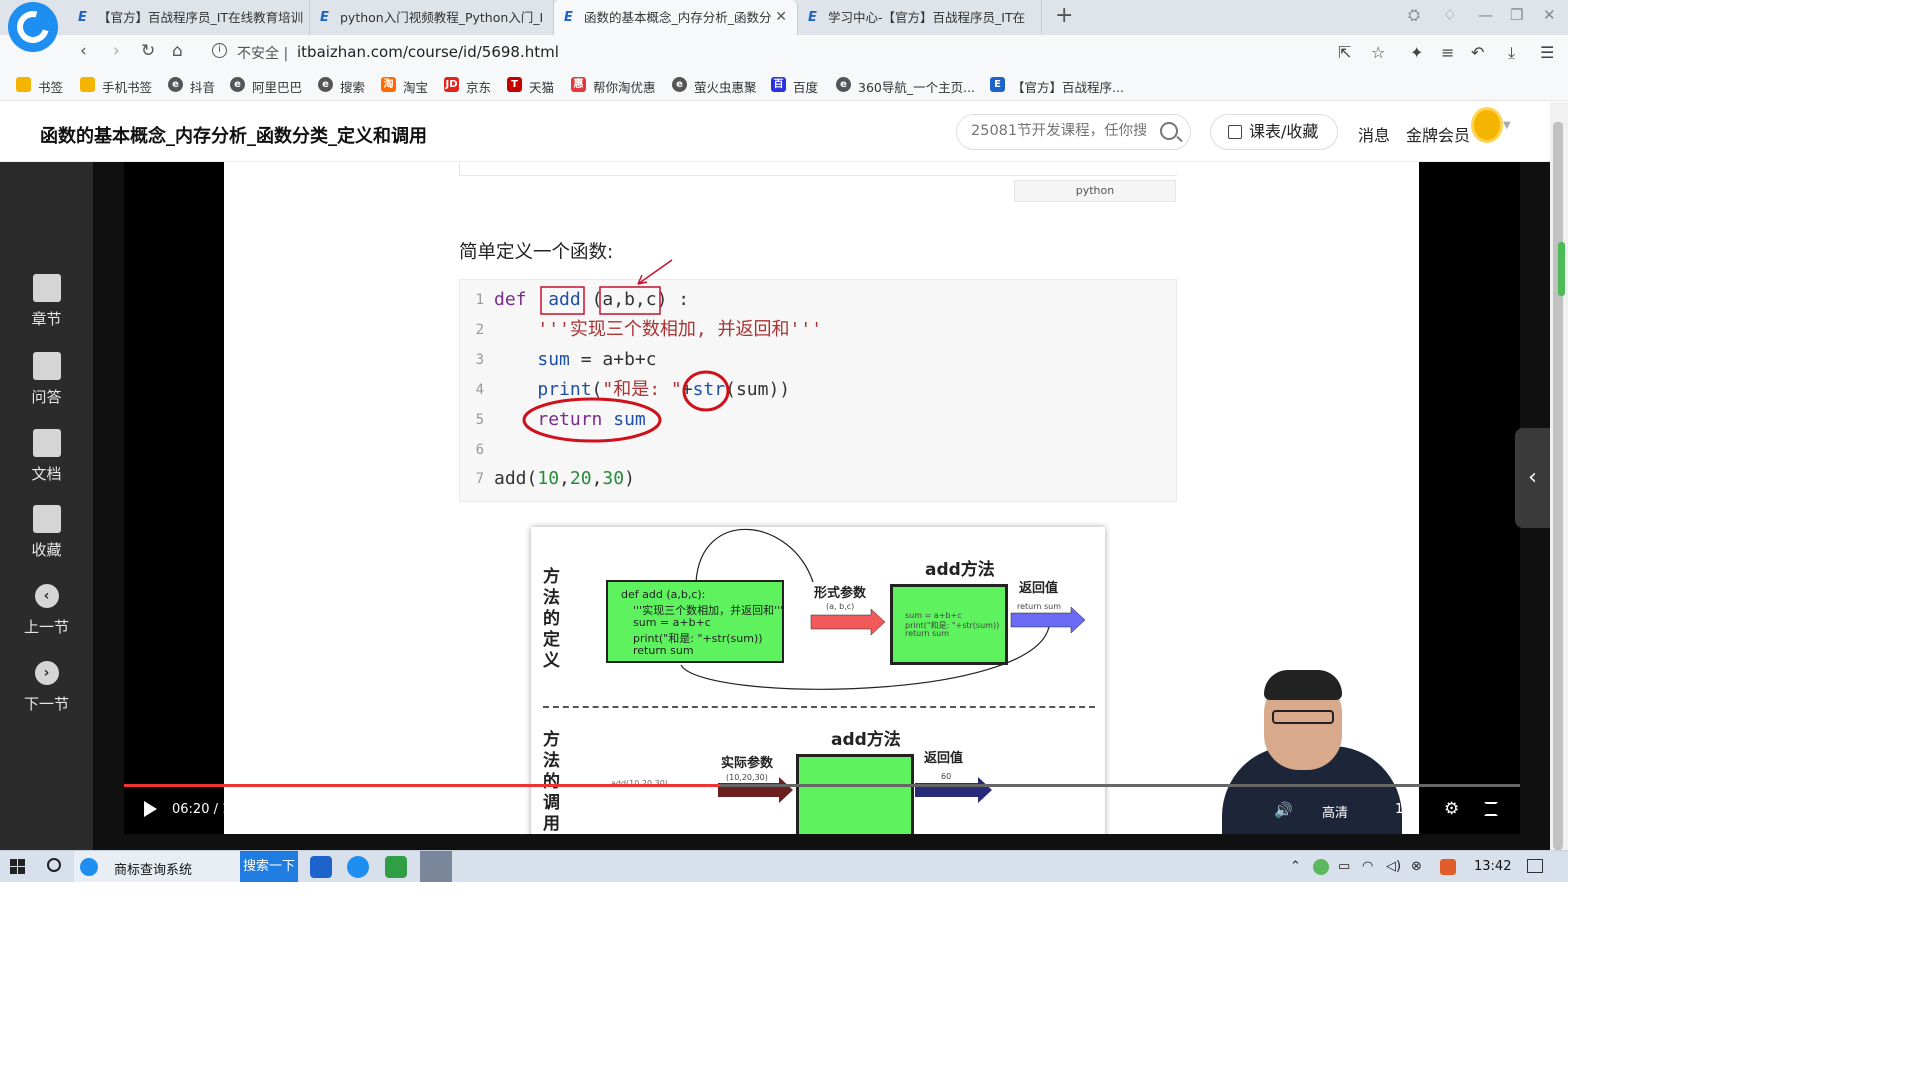  I want to click on chevron-up-icon: ⌃, so click(1295, 866).